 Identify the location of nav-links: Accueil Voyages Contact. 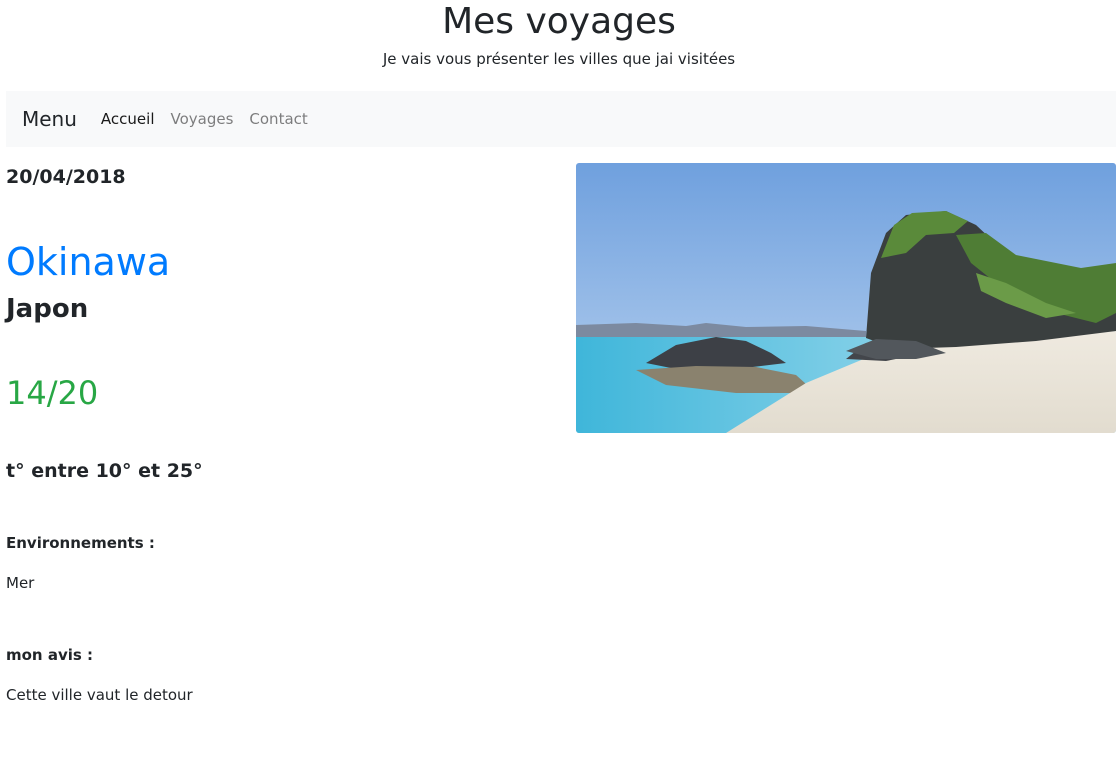
(212, 119).